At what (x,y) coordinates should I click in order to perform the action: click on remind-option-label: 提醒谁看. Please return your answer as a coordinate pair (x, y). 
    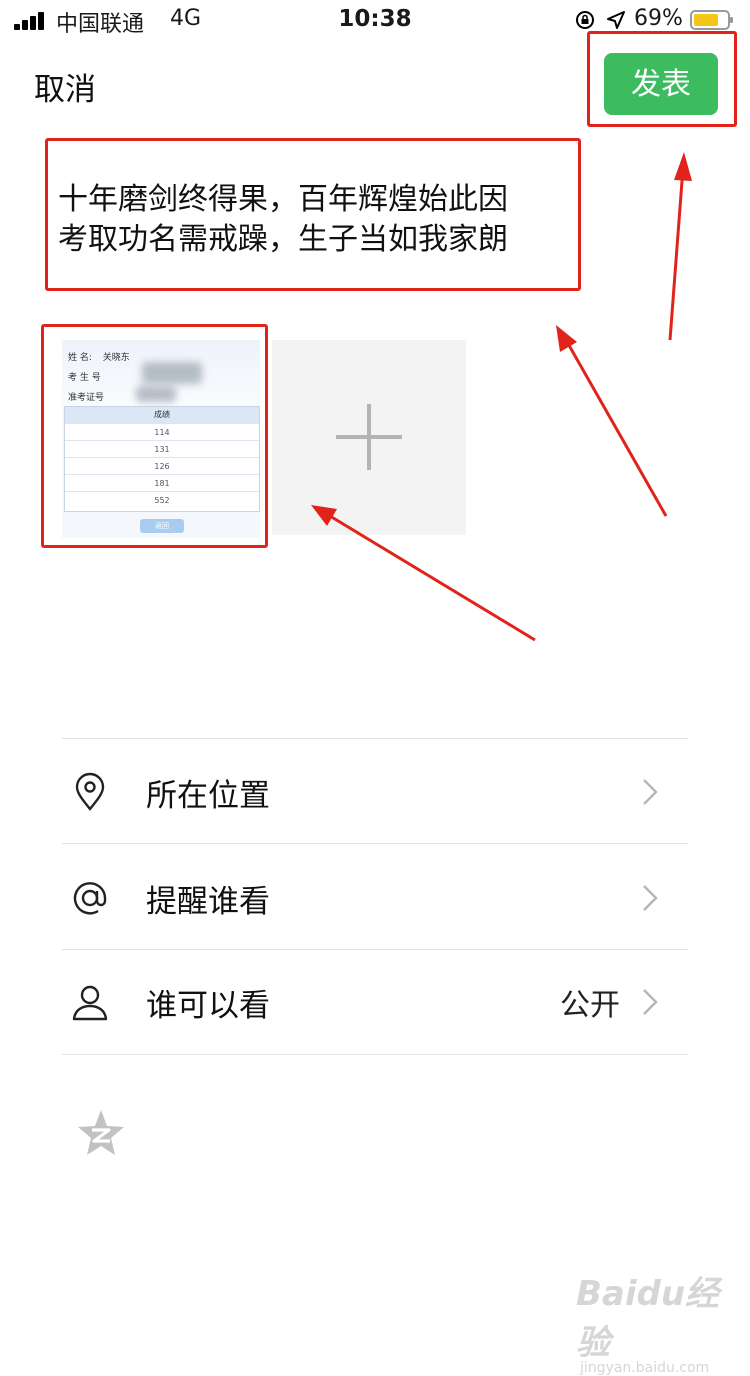
    Looking at the image, I should click on (208, 902).